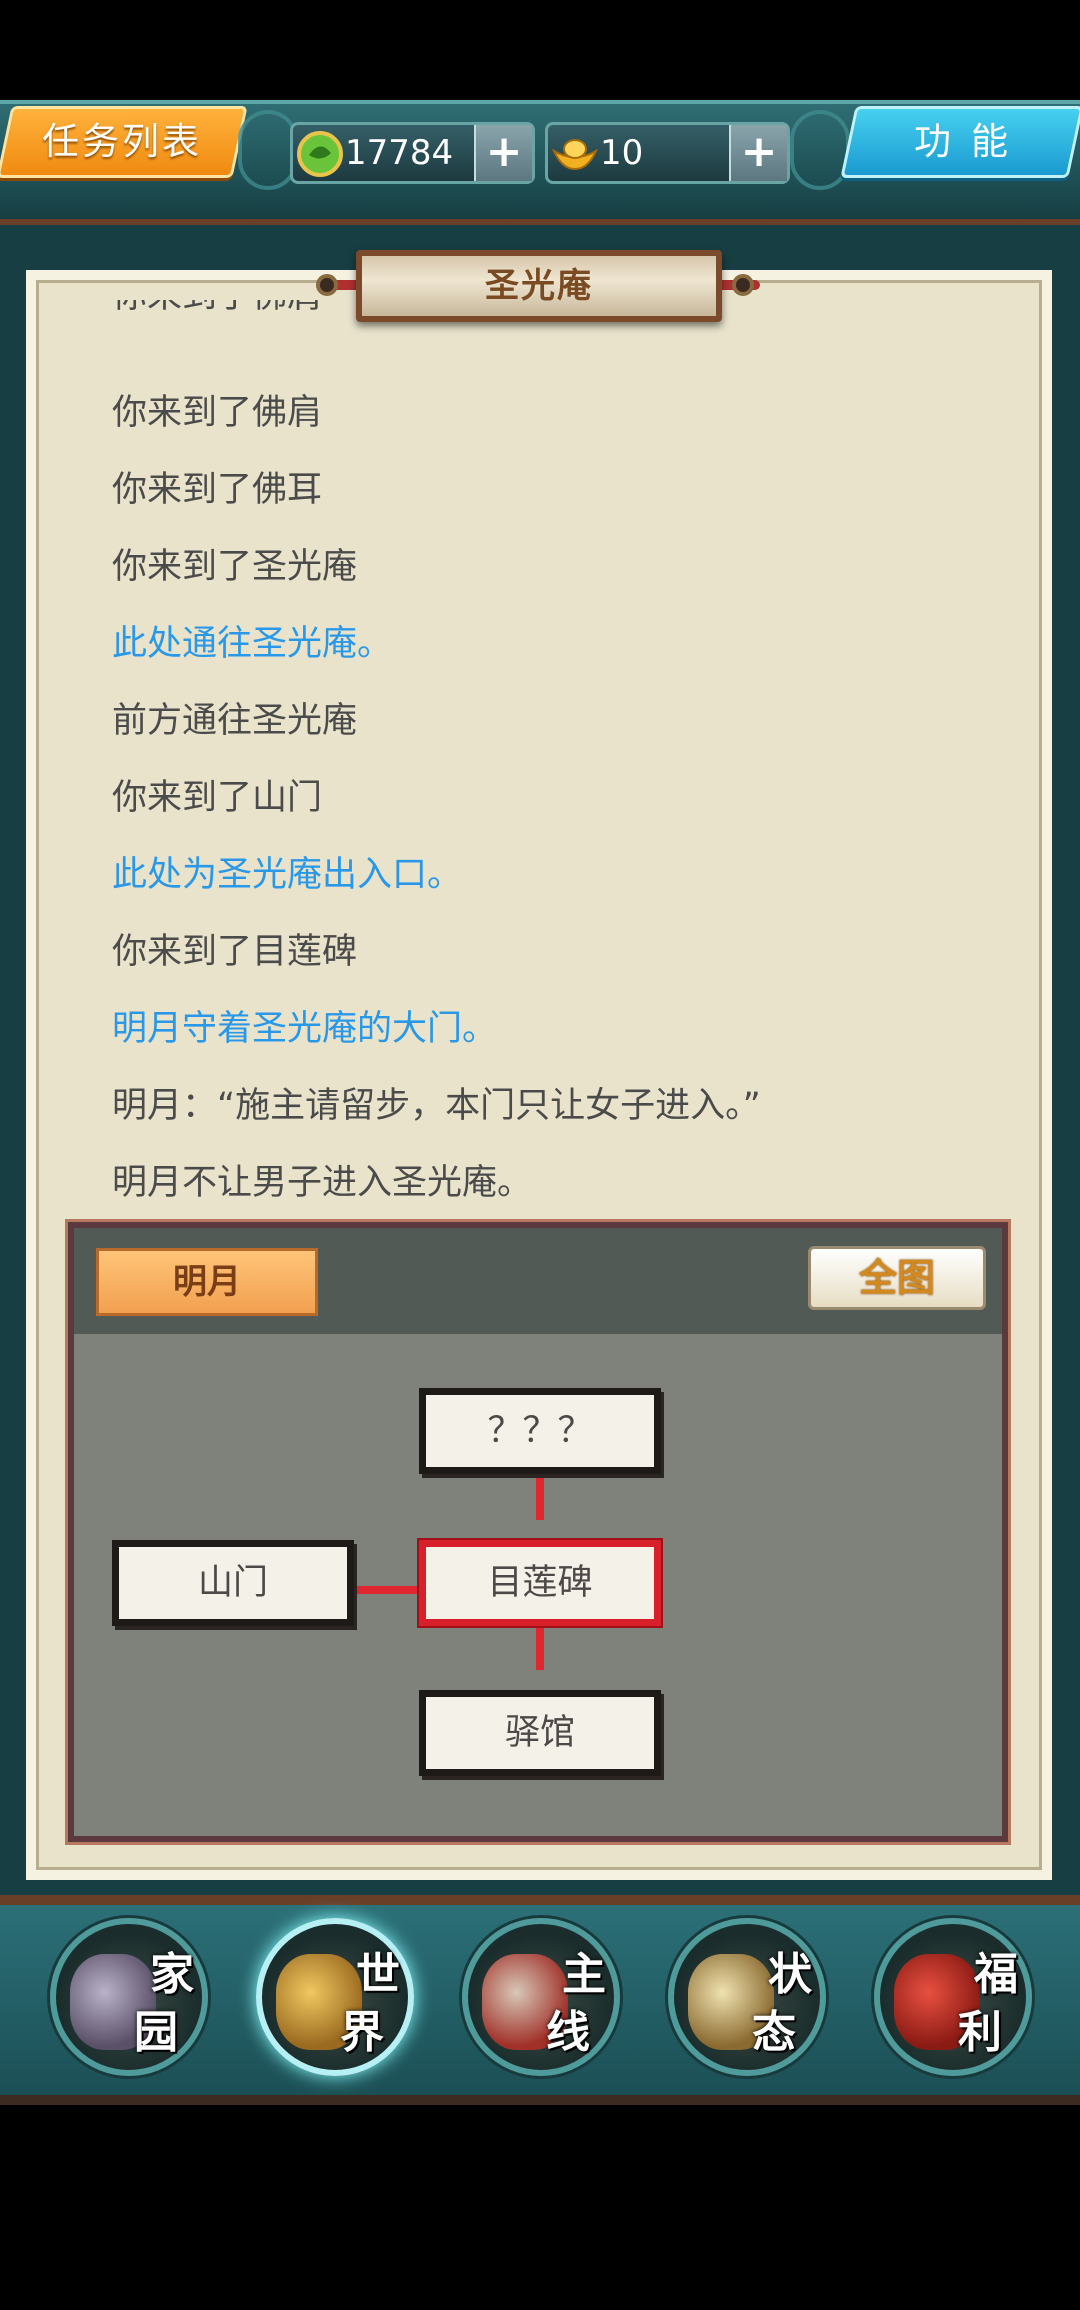 The height and width of the screenshot is (2310, 1080). What do you see at coordinates (584, 1974) in the screenshot?
I see `nav-main-quest-label-1: 主` at bounding box center [584, 1974].